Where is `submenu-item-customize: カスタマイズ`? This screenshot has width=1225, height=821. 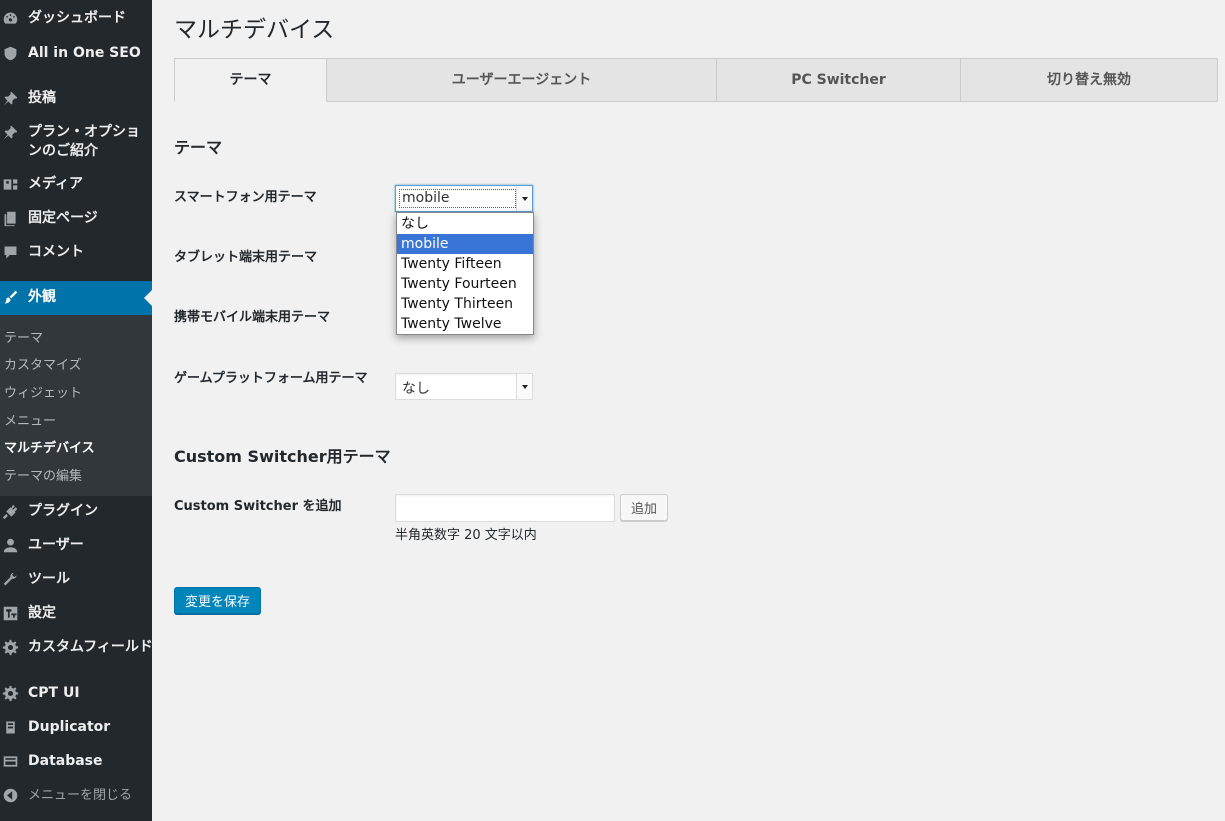
submenu-item-customize: カスタマイズ is located at coordinates (43, 363).